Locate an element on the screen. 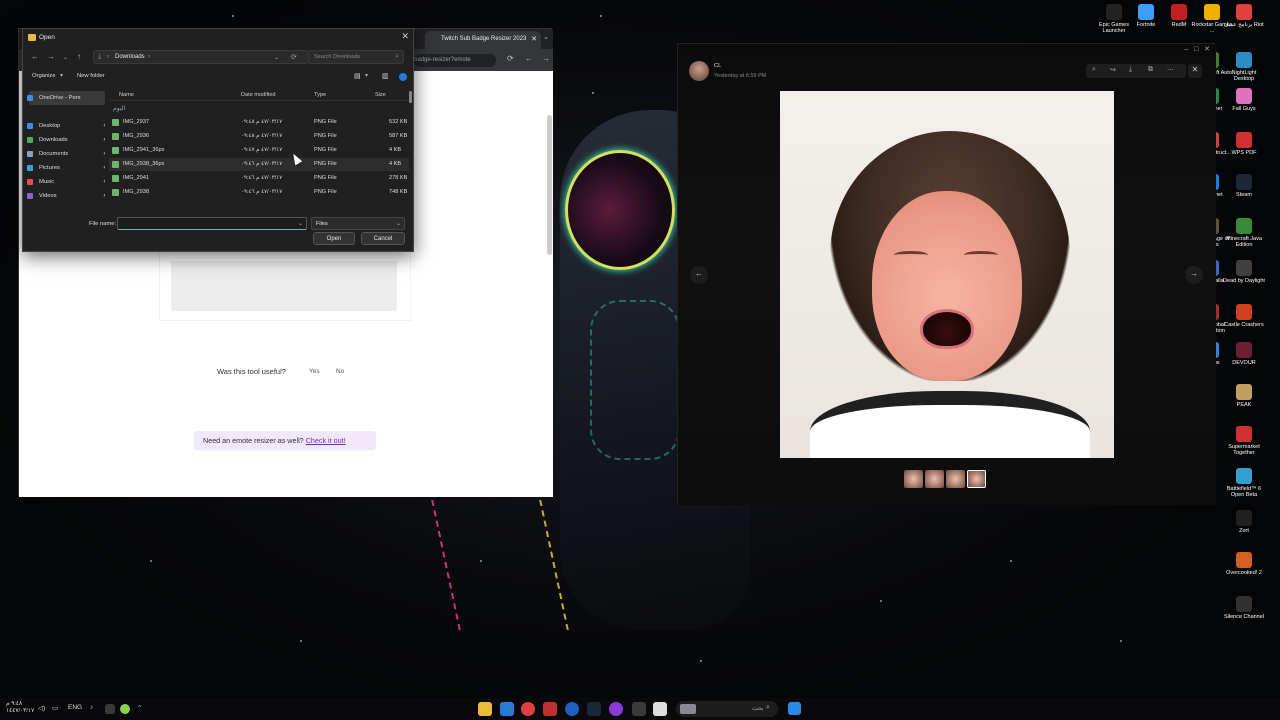  desktop-shortcut: Dead by Daylight is located at coordinates (1244, 272).